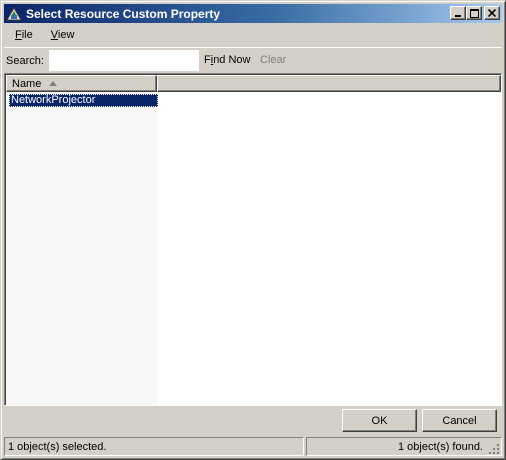 The height and width of the screenshot is (460, 506). What do you see at coordinates (458, 16) in the screenshot?
I see `minimize-icon` at bounding box center [458, 16].